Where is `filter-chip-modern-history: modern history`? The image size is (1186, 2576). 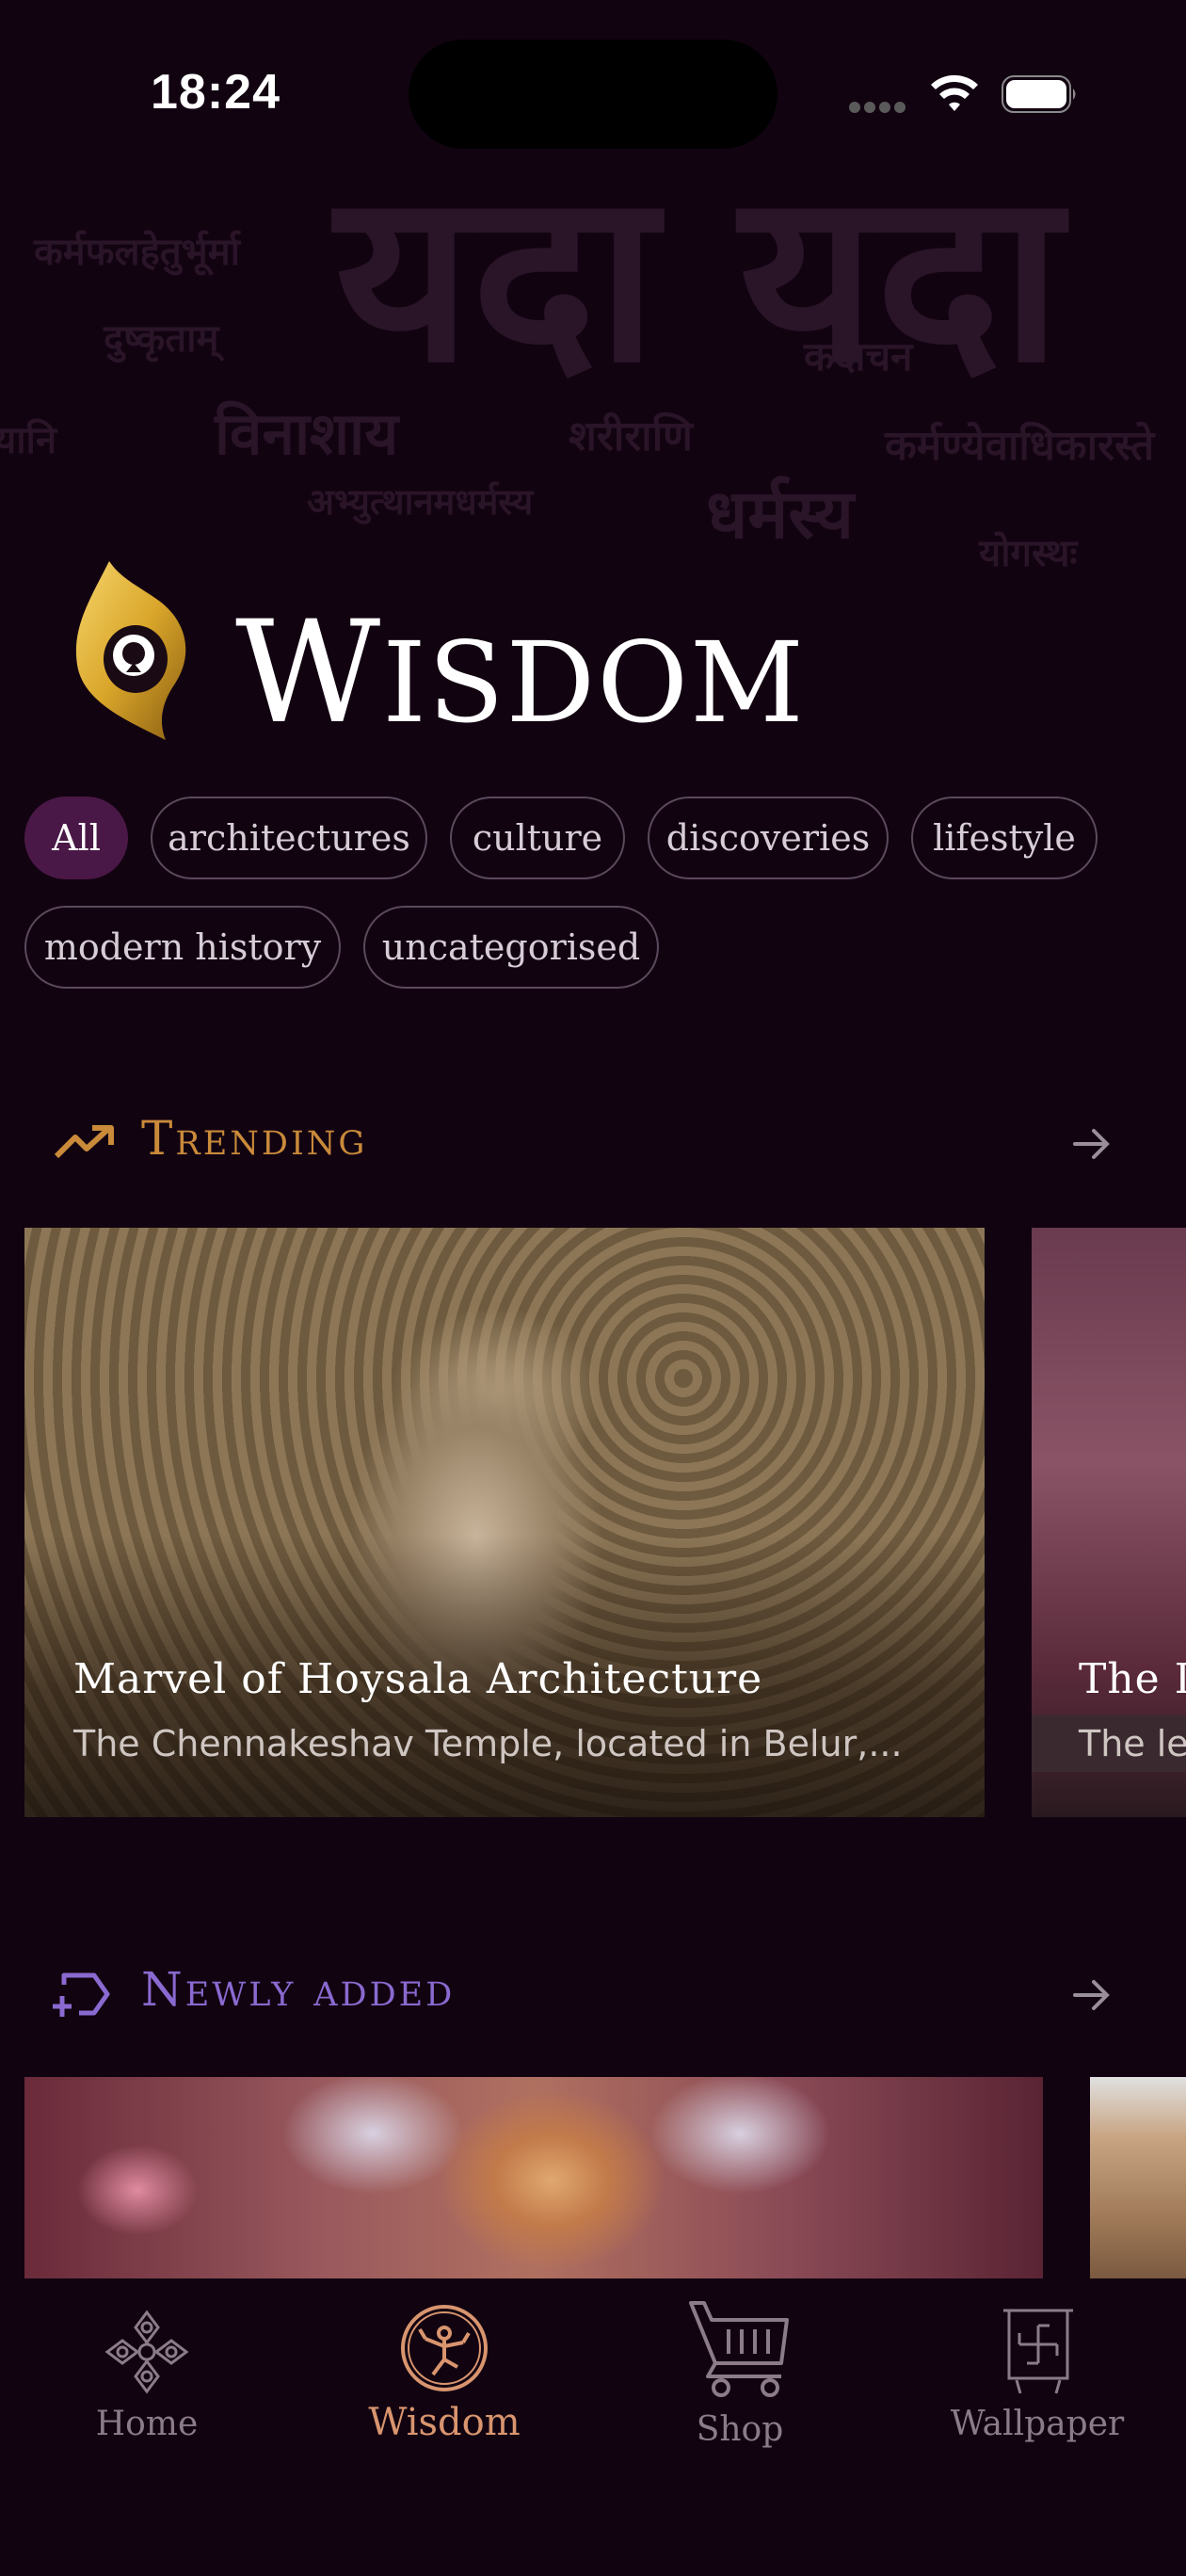
filter-chip-modern-history: modern history is located at coordinates (182, 947).